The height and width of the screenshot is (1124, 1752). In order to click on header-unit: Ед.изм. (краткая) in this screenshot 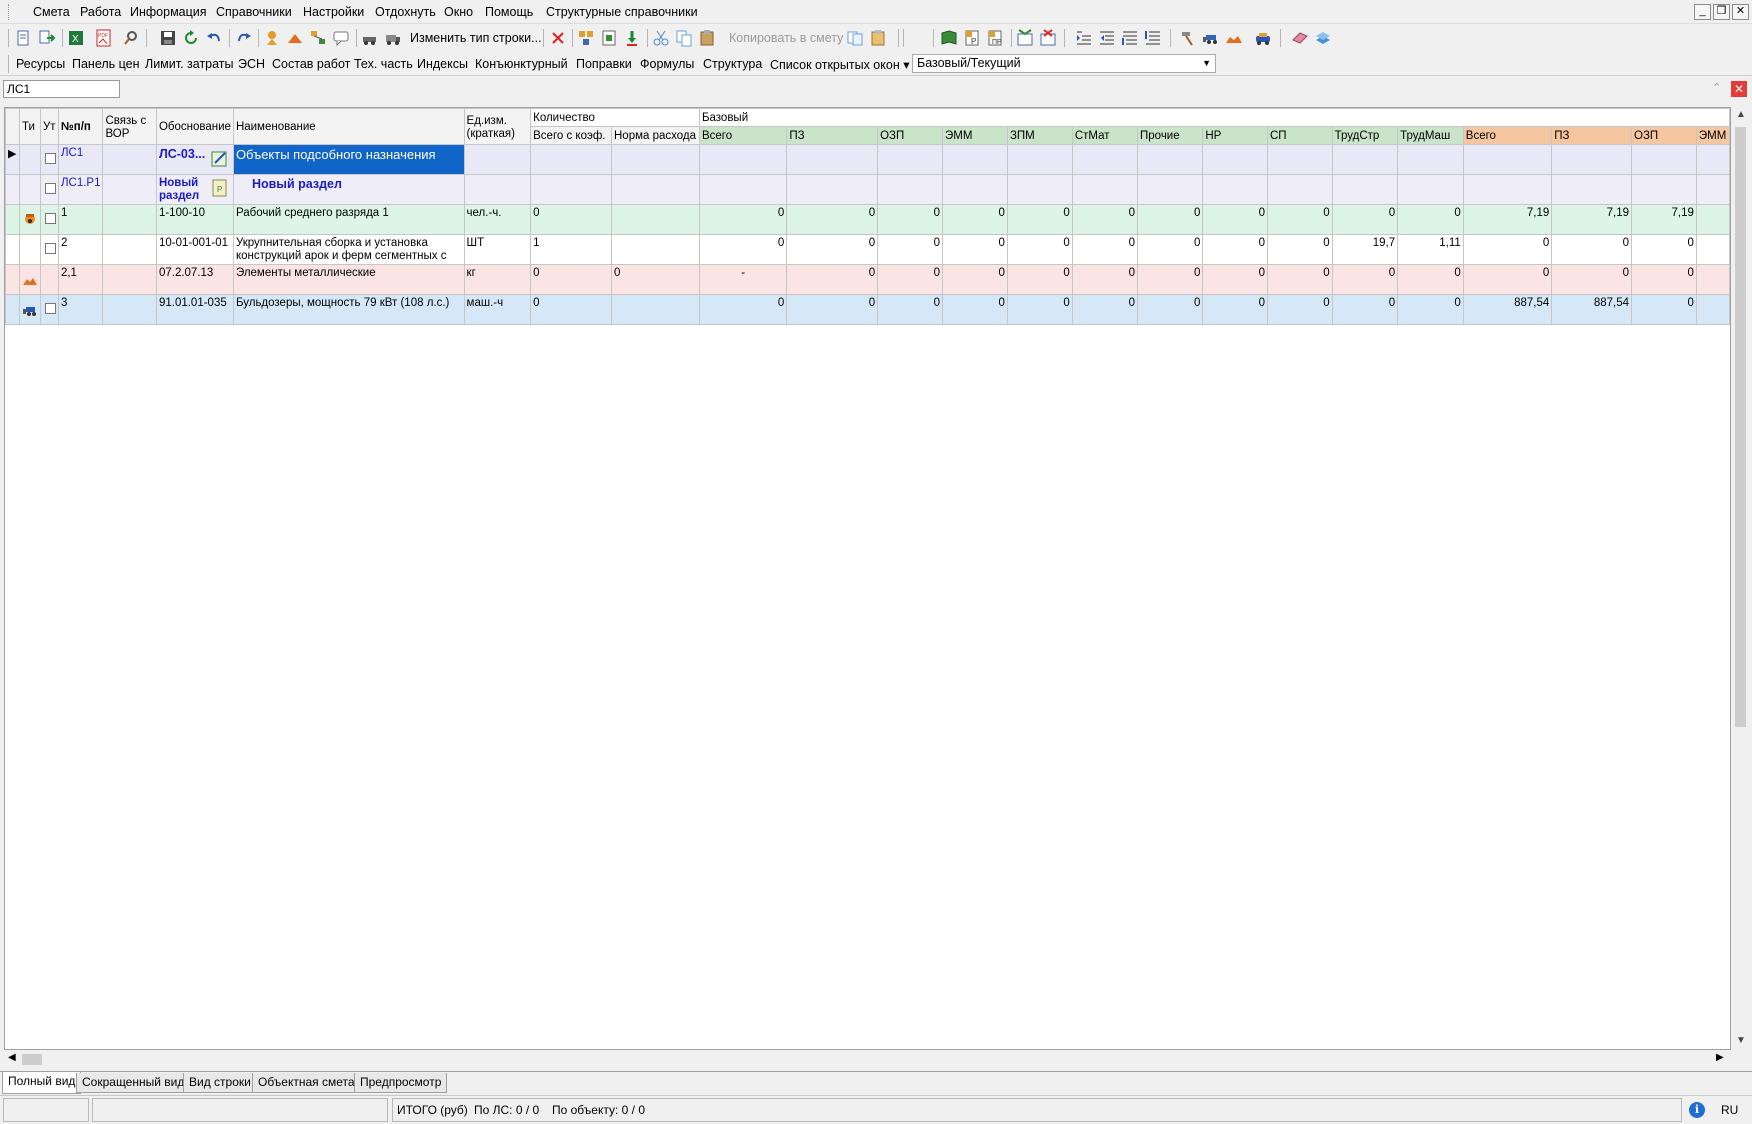, I will do `click(497, 126)`.